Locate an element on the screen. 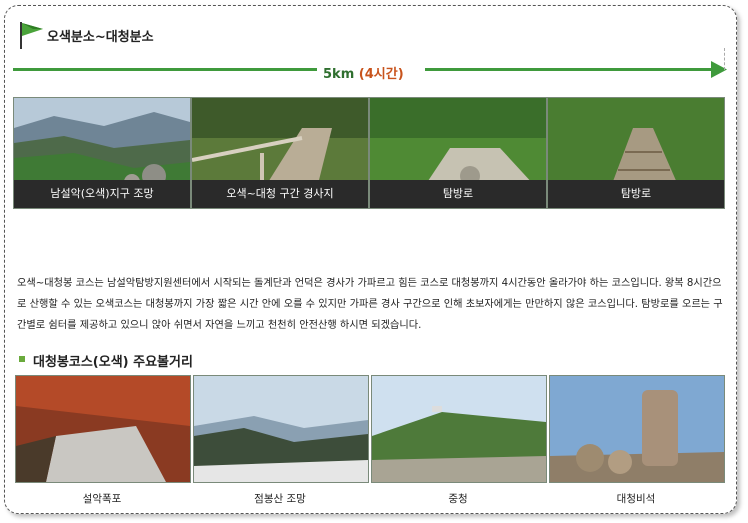  mountain-view-image is located at coordinates (281, 429).